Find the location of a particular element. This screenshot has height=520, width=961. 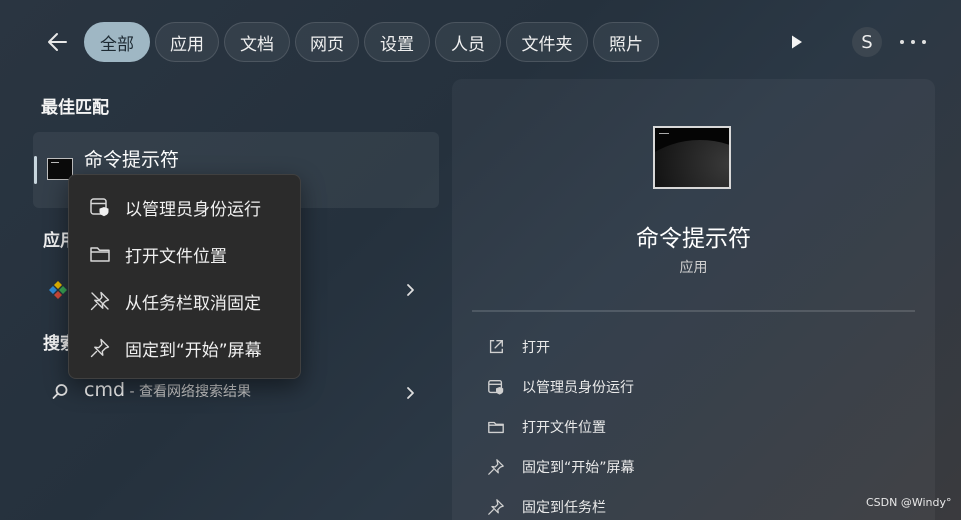

divider is located at coordinates (693, 311).